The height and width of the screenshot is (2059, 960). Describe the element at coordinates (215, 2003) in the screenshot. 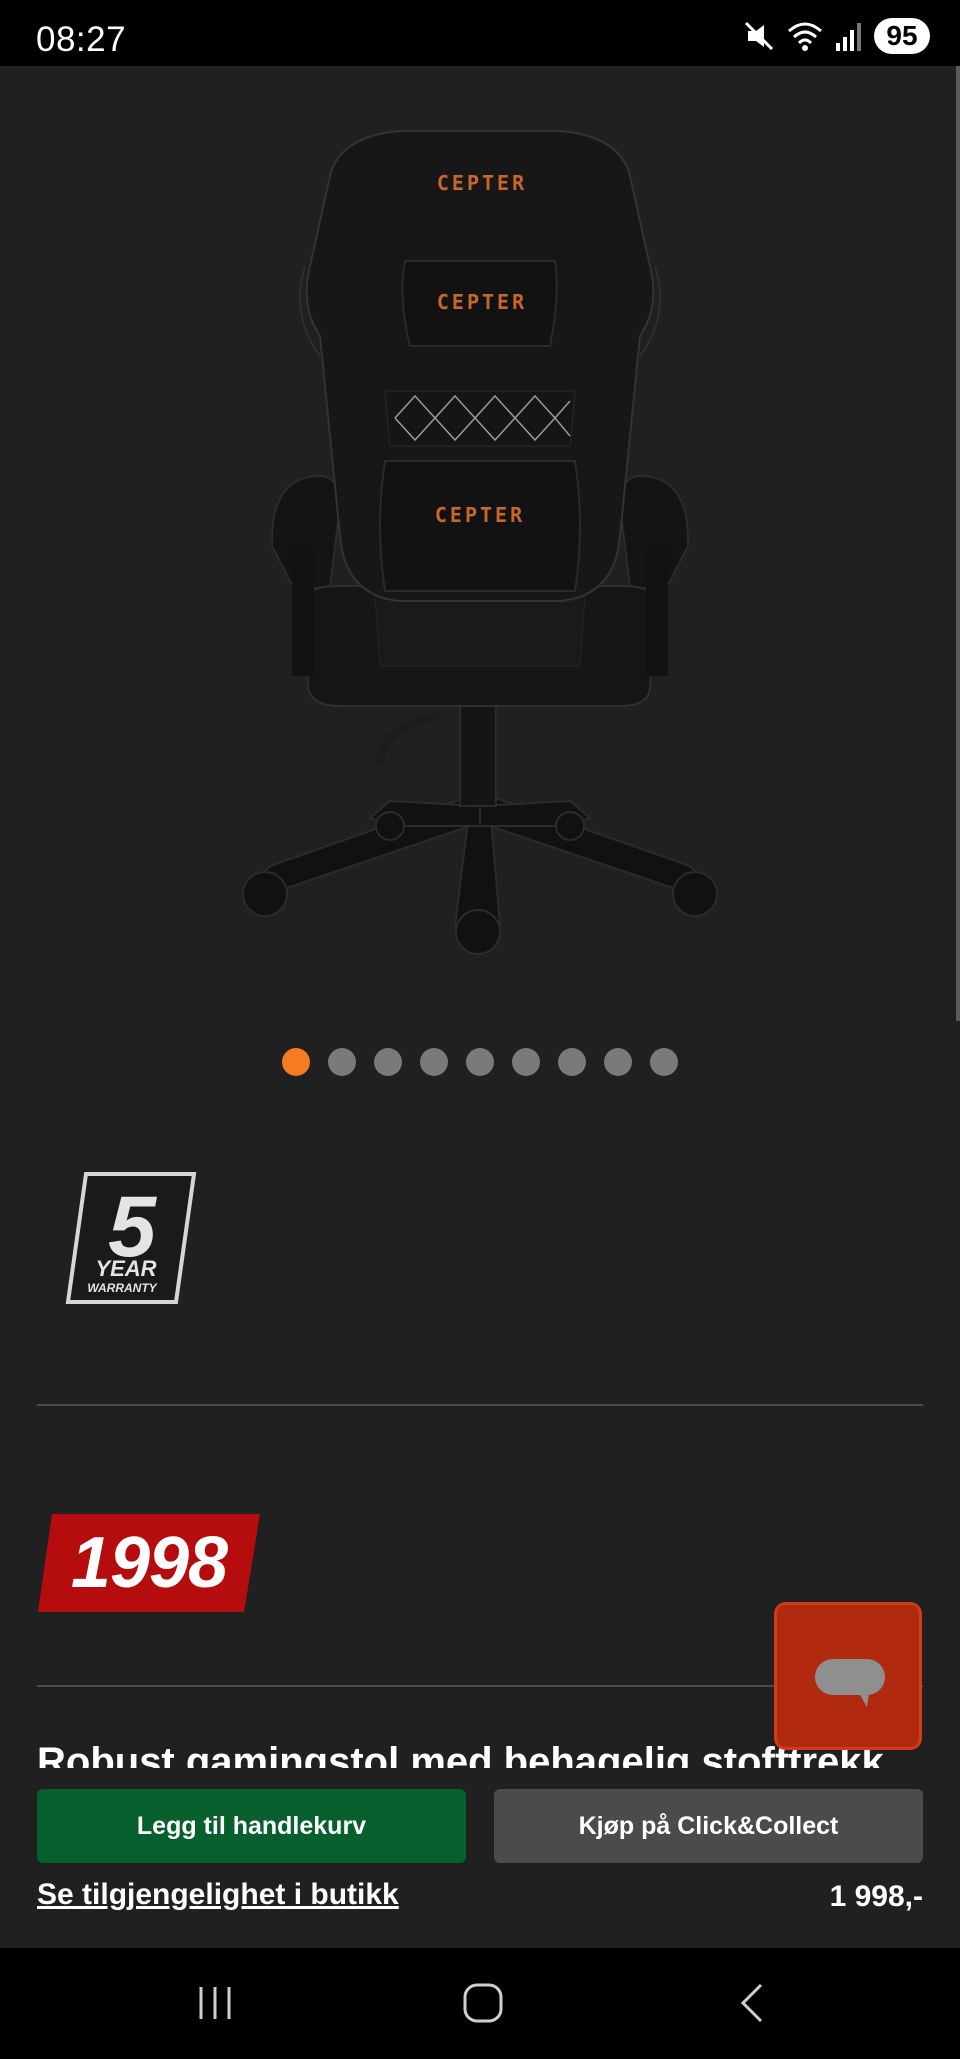

I see `recent-apps-icon` at that location.